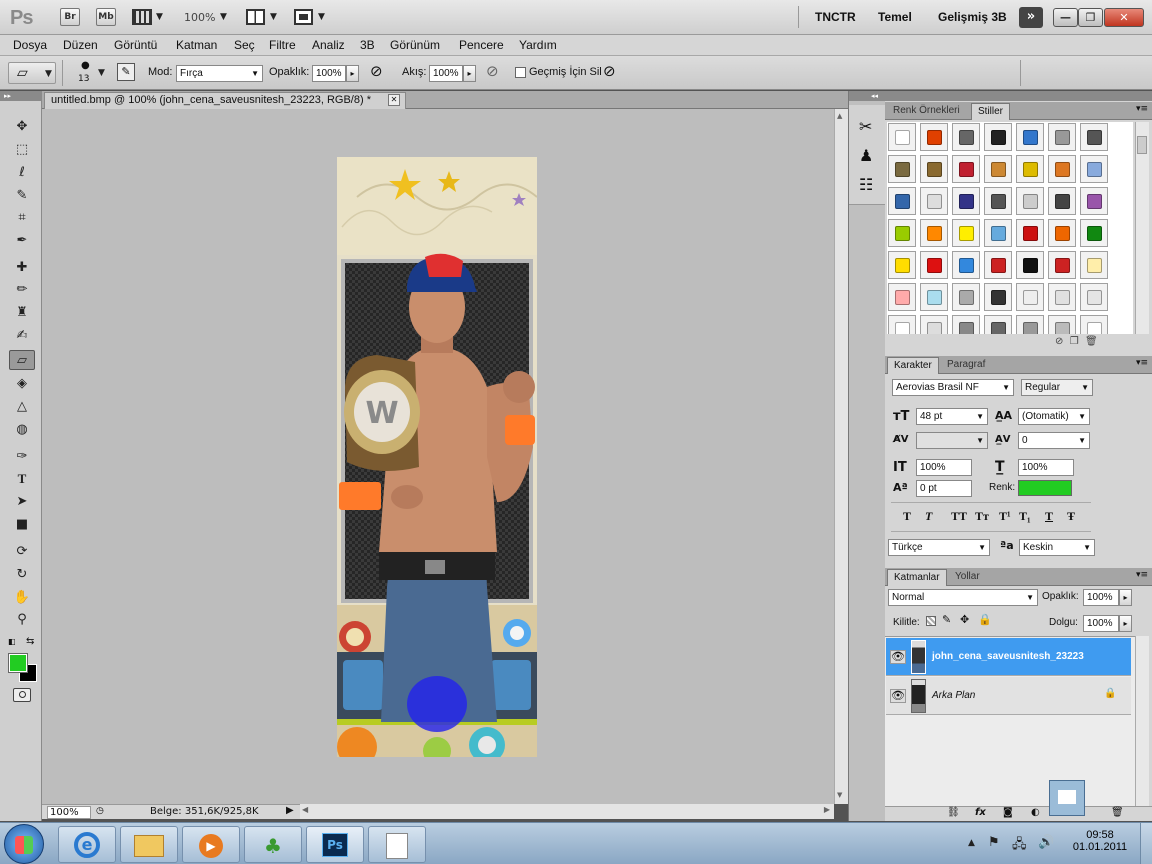 This screenshot has height=864, width=1152. What do you see at coordinates (397, 844) in the screenshot?
I see `taskbar-document-icon` at bounding box center [397, 844].